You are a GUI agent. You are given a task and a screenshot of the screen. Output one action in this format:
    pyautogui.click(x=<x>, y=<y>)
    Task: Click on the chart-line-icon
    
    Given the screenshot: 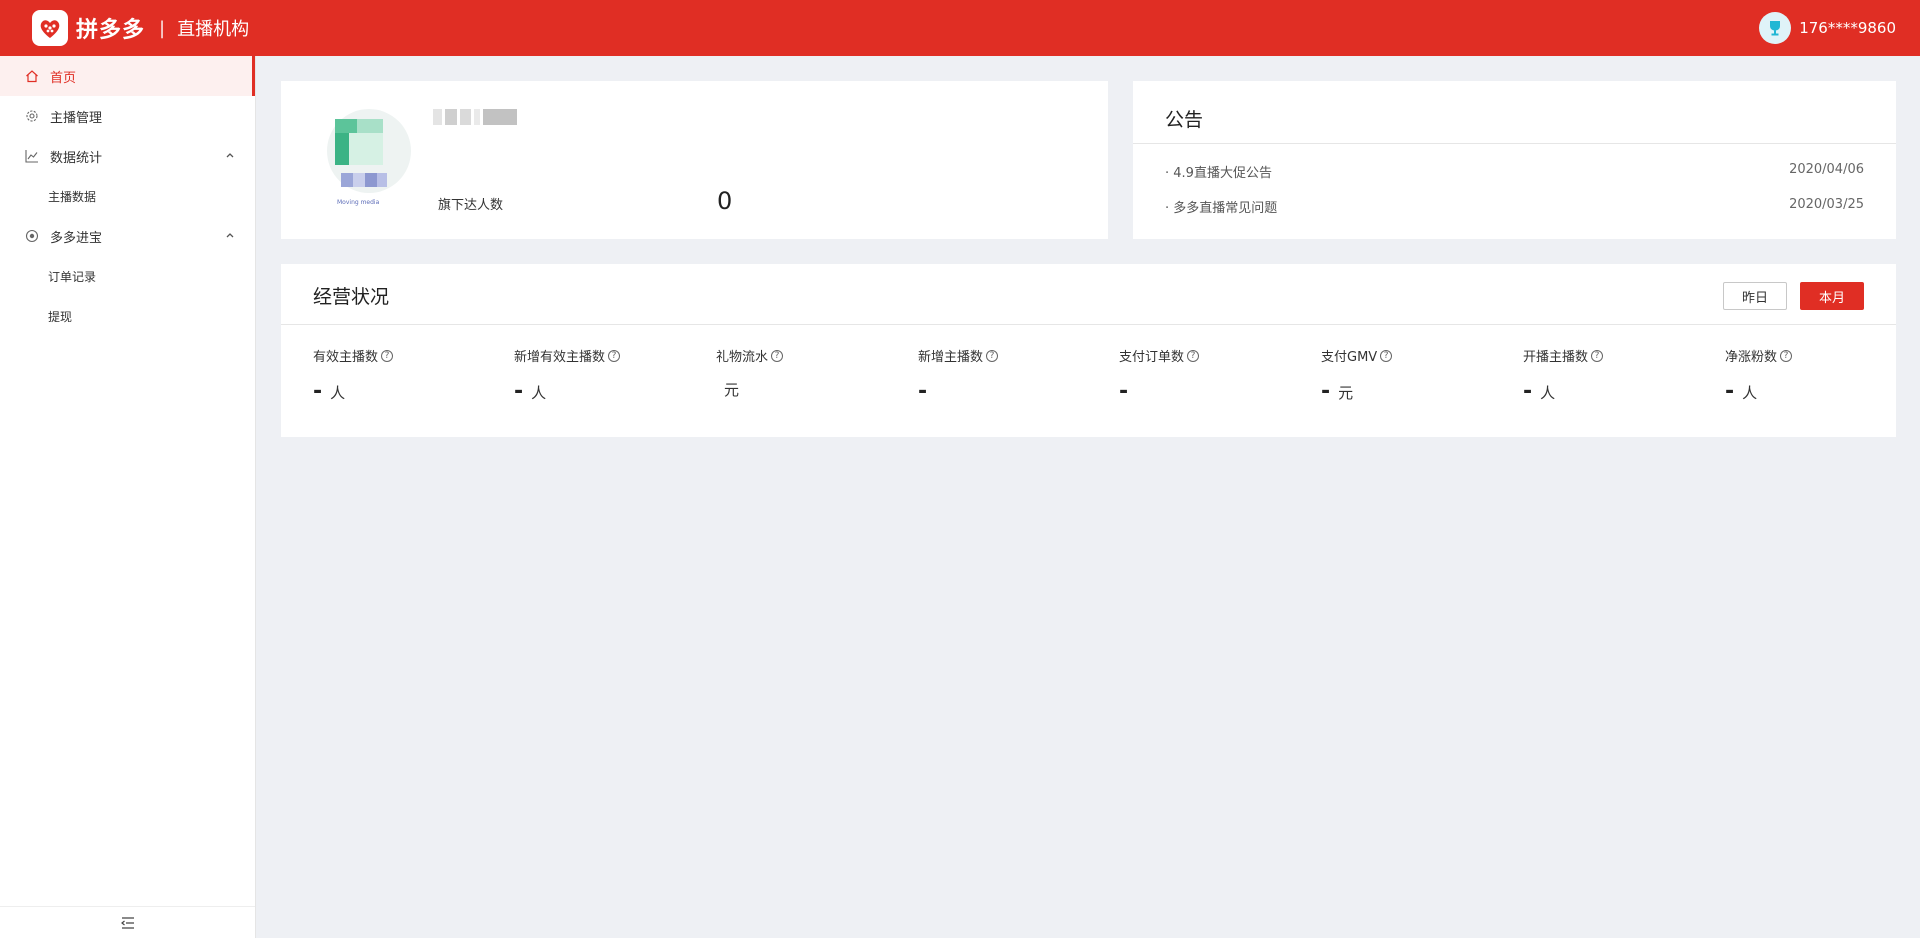 What is the action you would take?
    pyautogui.click(x=32, y=156)
    